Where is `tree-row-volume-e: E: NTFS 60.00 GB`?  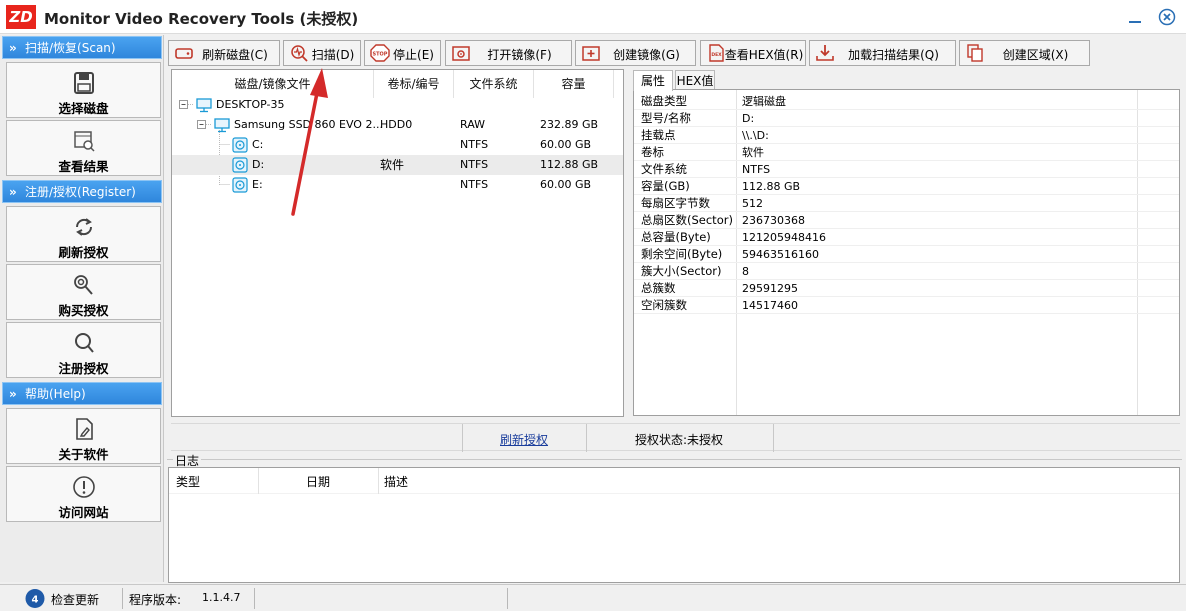
tree-row-volume-e: E: NTFS 60.00 GB is located at coordinates (397, 185).